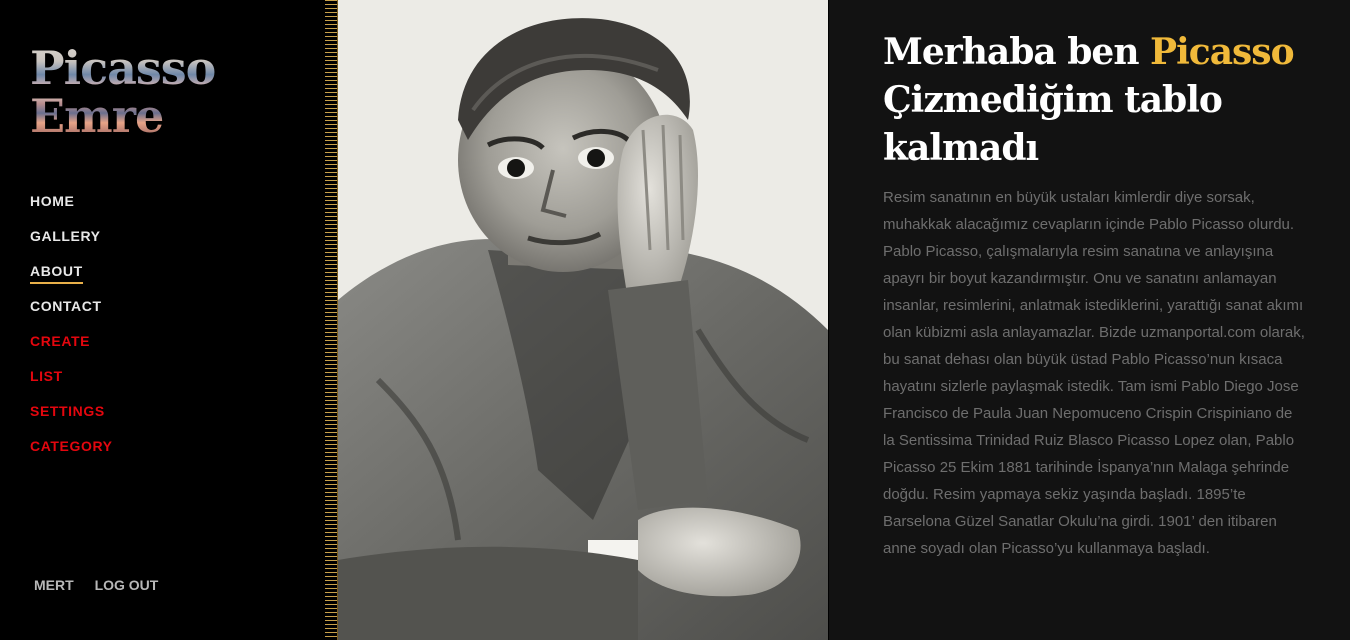 The height and width of the screenshot is (640, 1350). I want to click on logout-link: LOG OUT, so click(127, 585).